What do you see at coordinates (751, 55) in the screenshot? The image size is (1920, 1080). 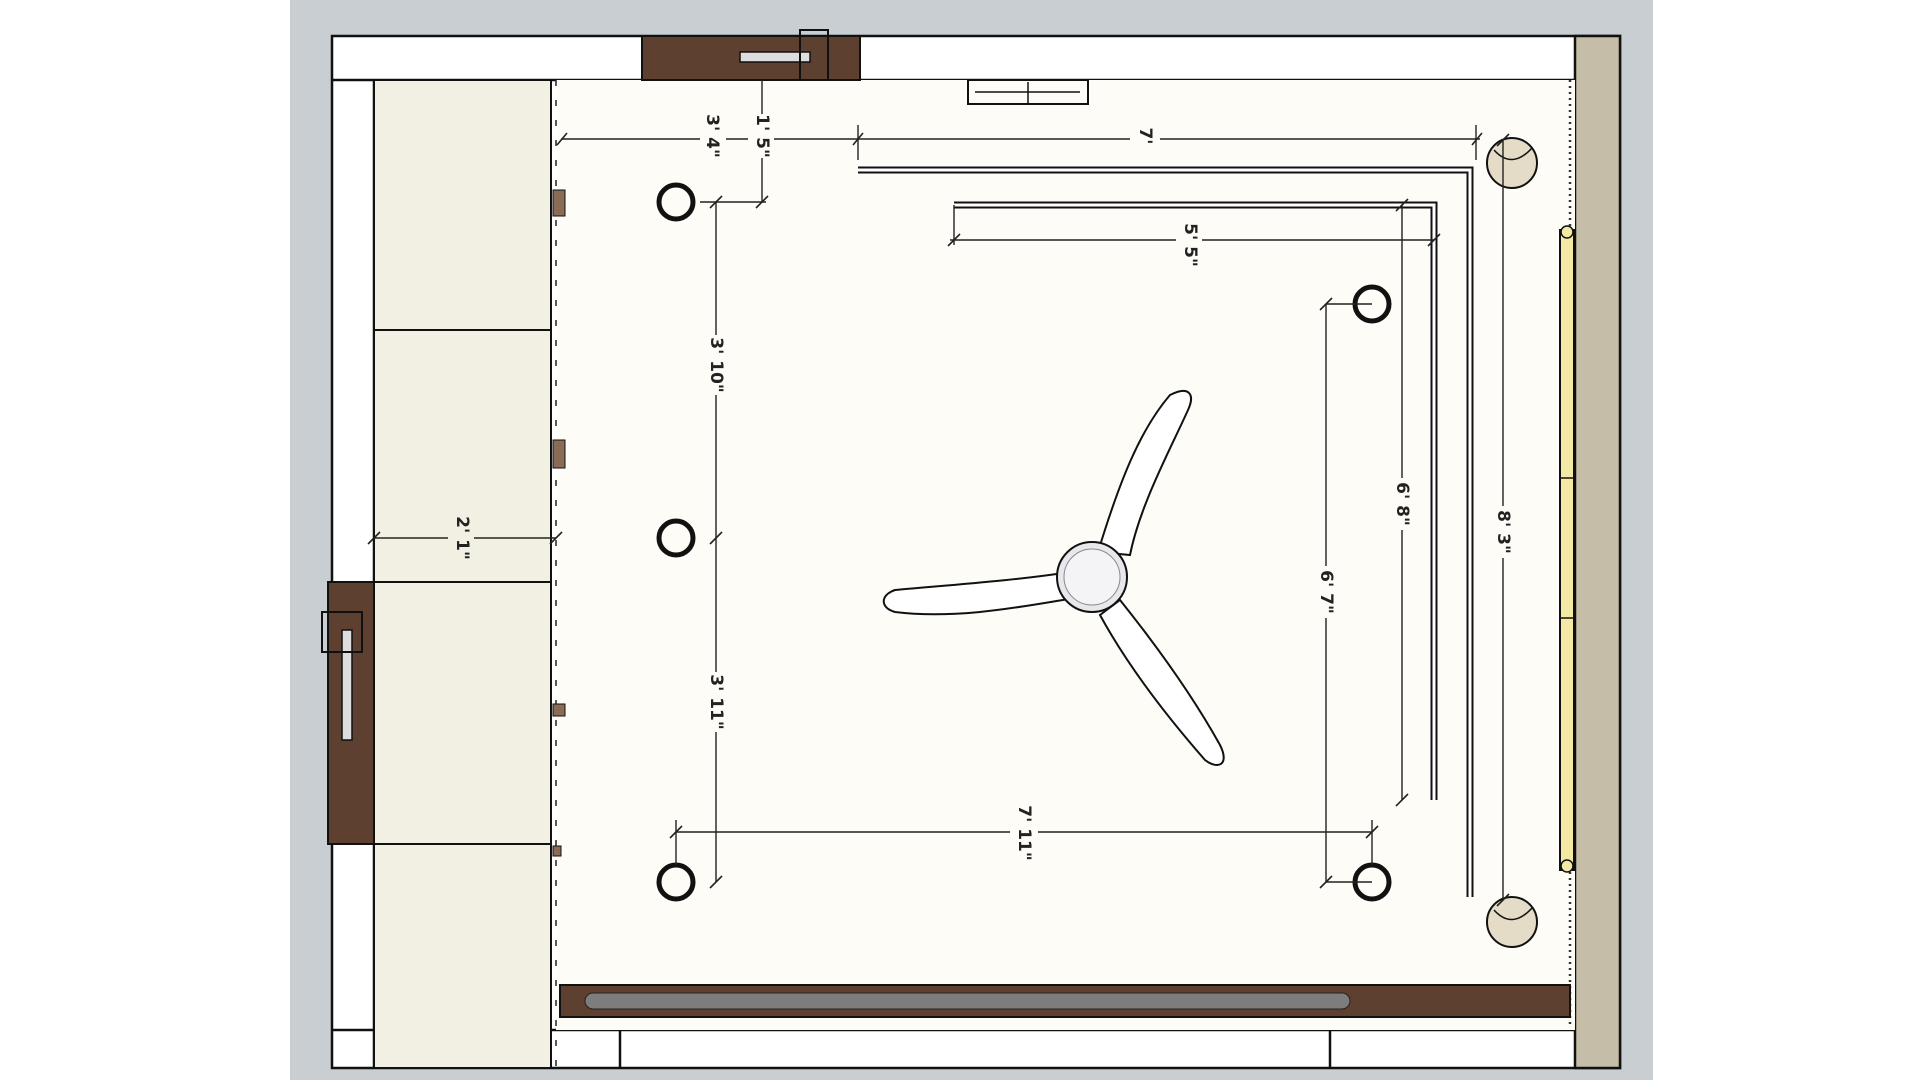 I see `door-top` at bounding box center [751, 55].